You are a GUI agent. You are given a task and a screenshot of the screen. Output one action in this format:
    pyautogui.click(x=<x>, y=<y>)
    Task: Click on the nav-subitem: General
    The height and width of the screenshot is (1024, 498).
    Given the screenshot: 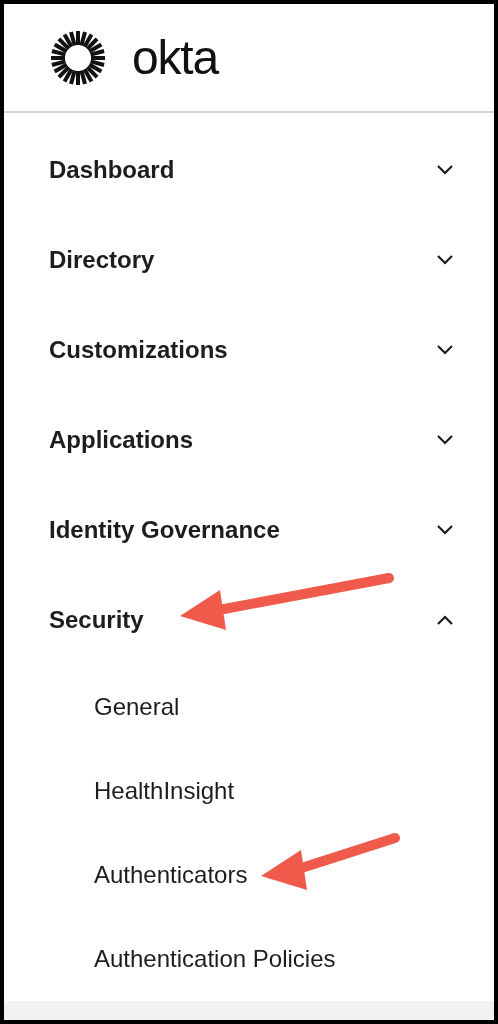 What is the action you would take?
    pyautogui.click(x=137, y=707)
    